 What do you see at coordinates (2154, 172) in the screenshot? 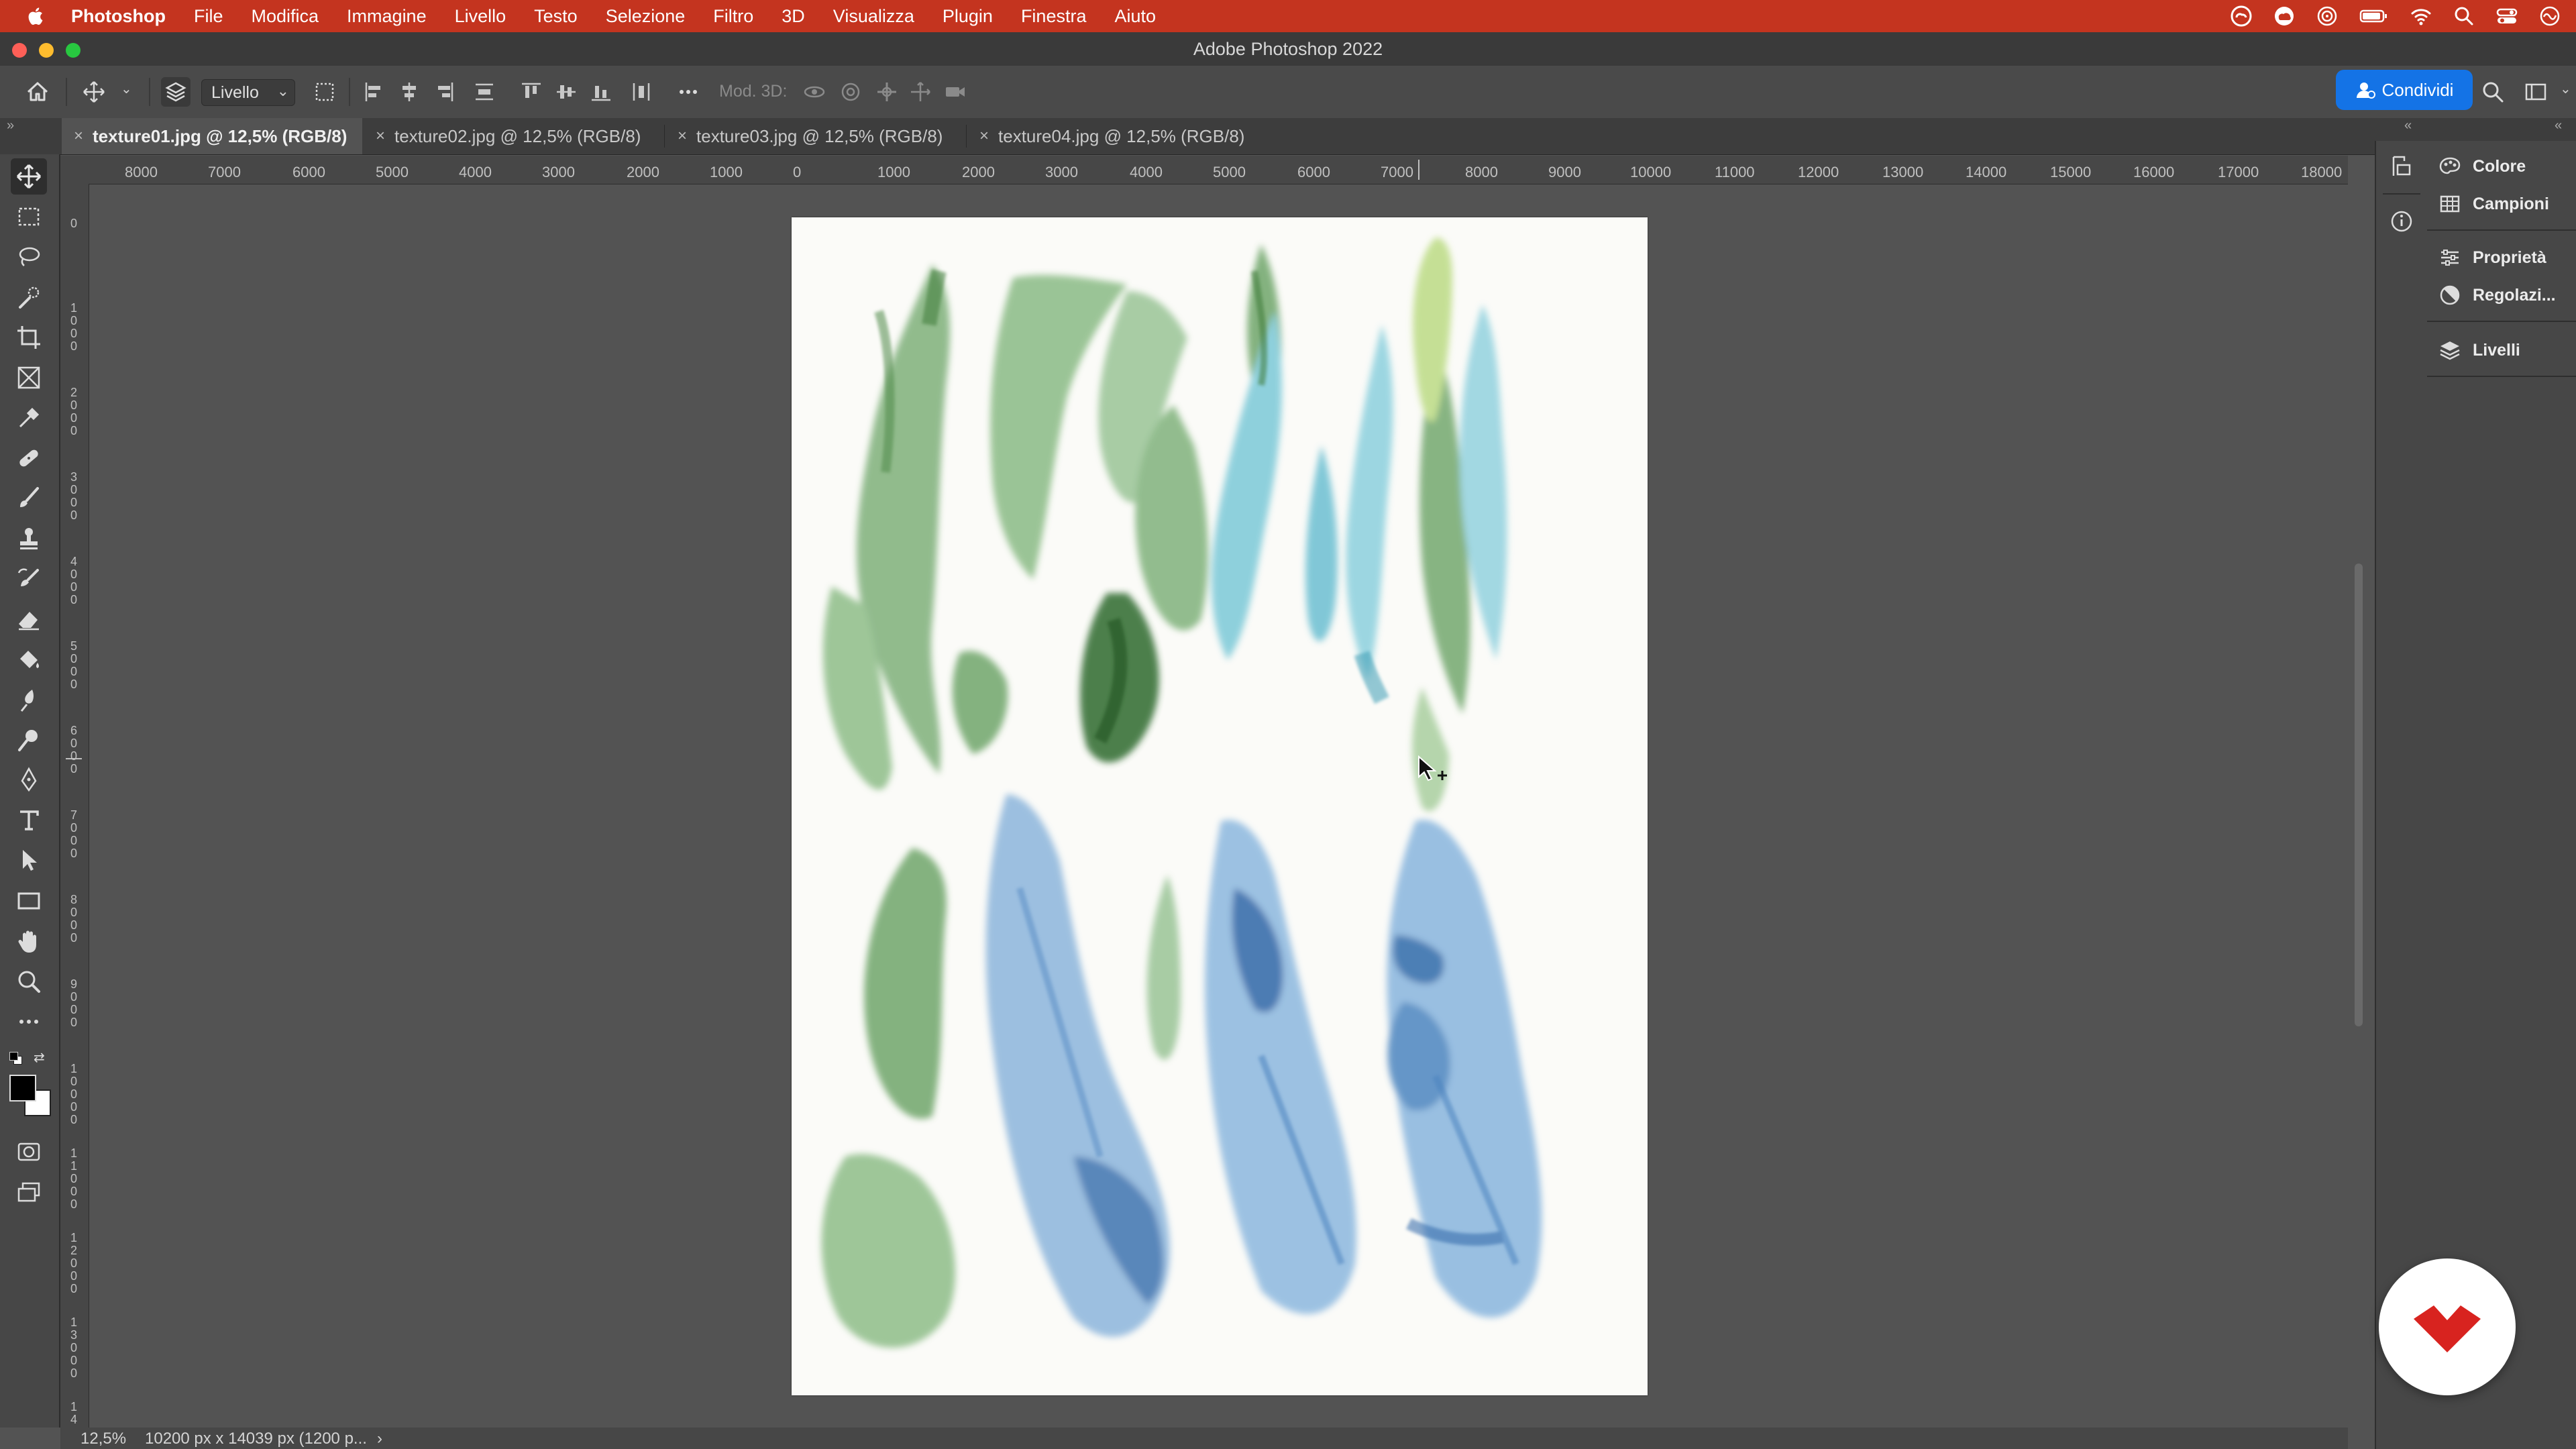
I see `ruler-label: 16000` at bounding box center [2154, 172].